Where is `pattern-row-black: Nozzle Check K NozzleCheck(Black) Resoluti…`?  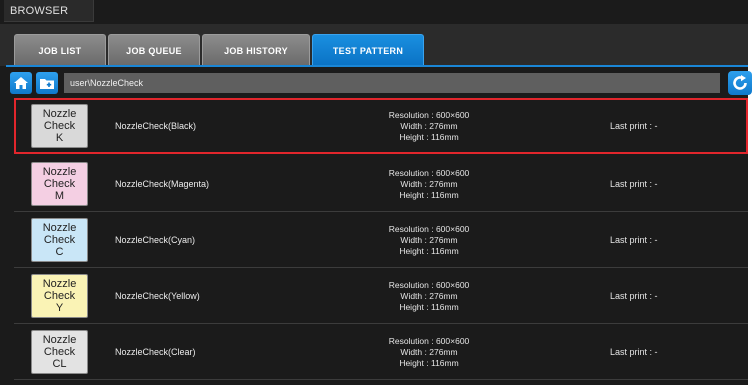
pattern-row-black: Nozzle Check K NozzleCheck(Black) Resoluti… is located at coordinates (381, 126).